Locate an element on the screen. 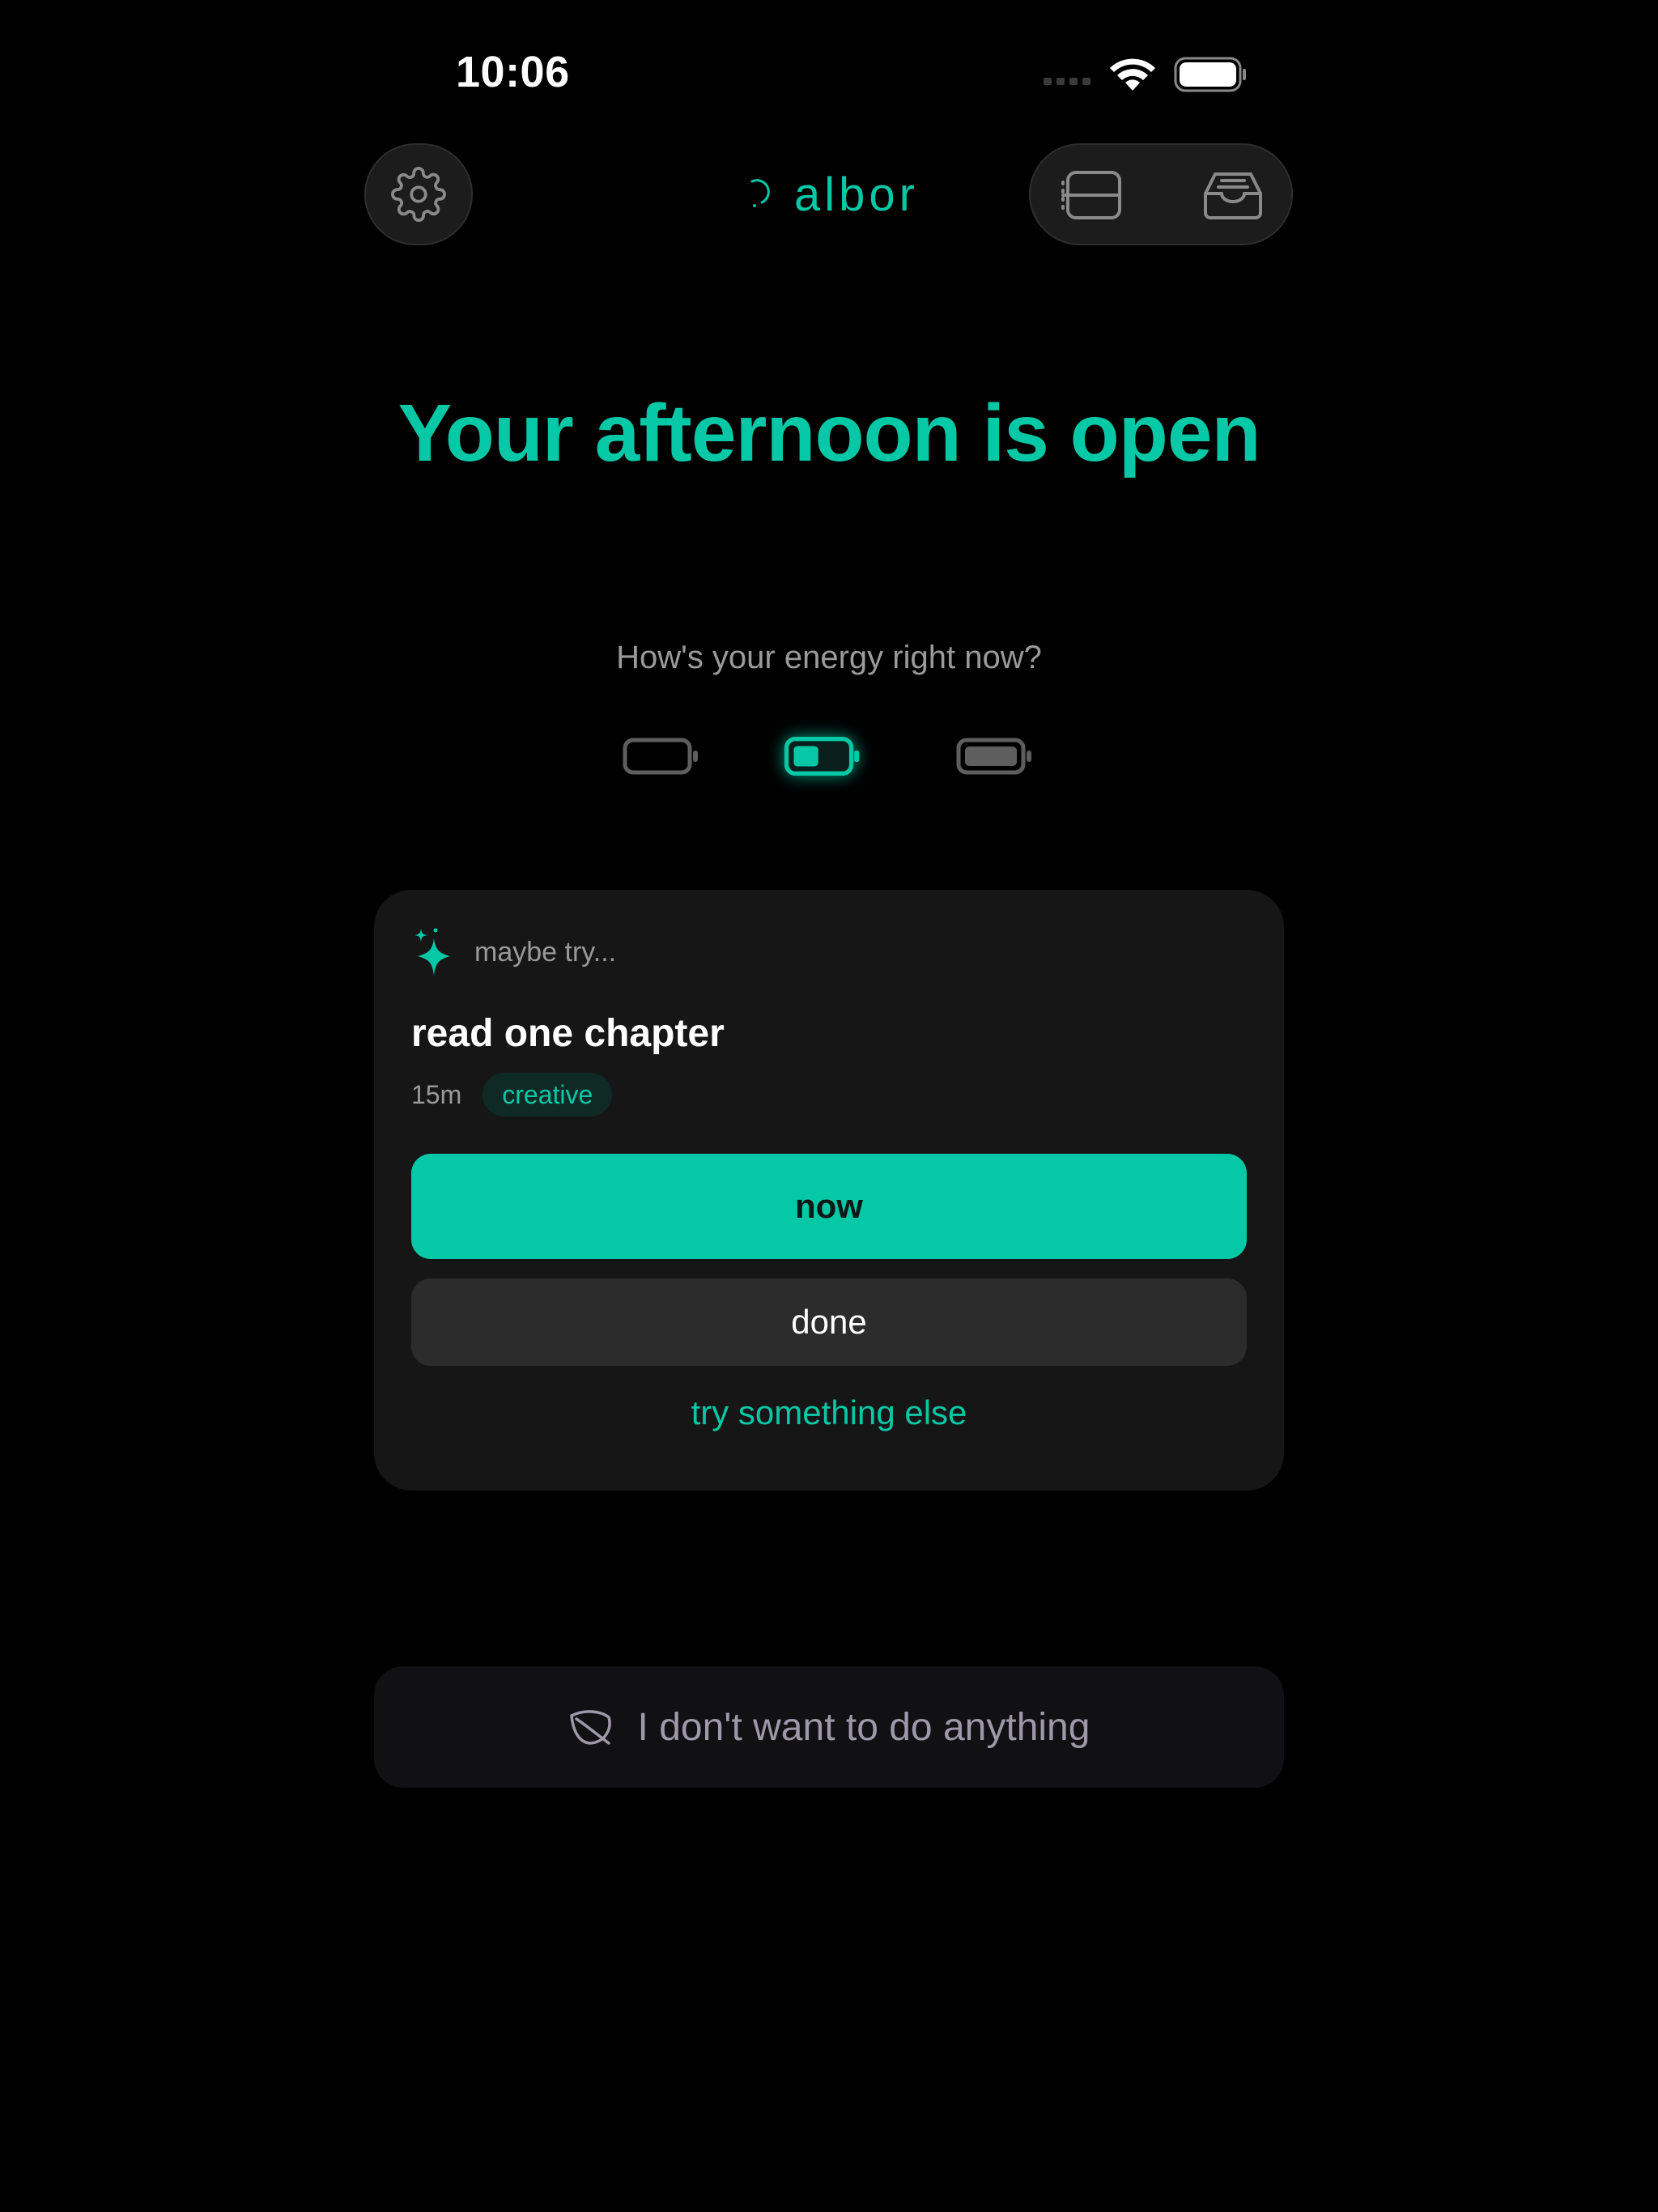 The width and height of the screenshot is (1658, 2212). cellular-signal-icon is located at coordinates (1067, 82).